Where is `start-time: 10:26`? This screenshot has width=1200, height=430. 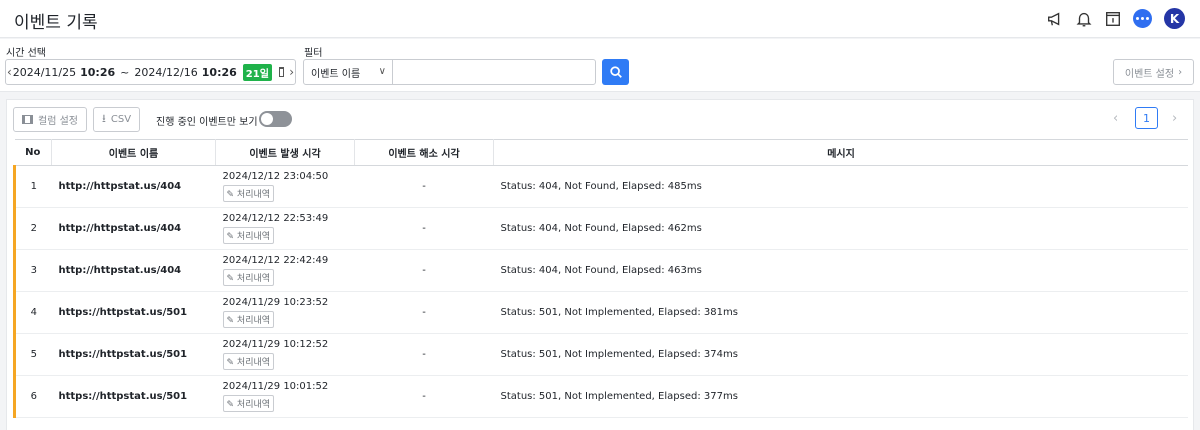 start-time: 10:26 is located at coordinates (98, 72).